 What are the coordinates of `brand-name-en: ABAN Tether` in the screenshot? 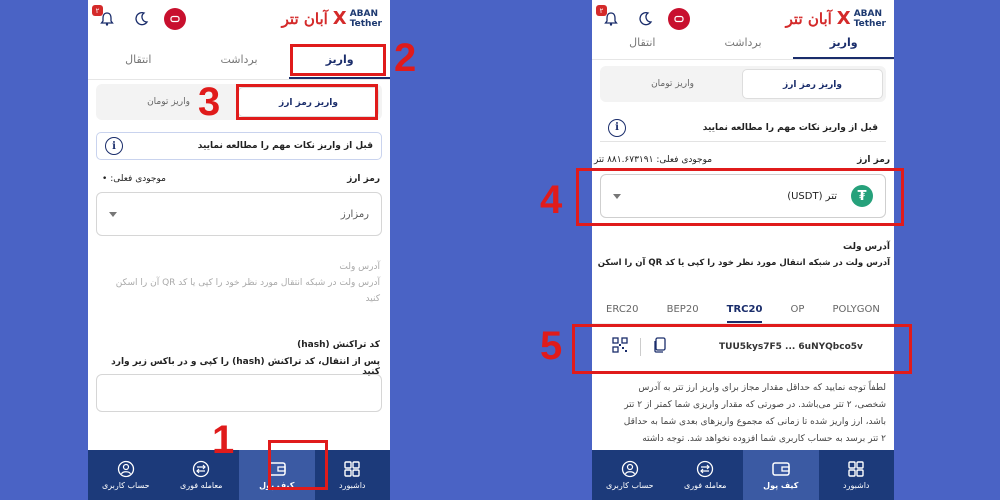 It's located at (366, 19).